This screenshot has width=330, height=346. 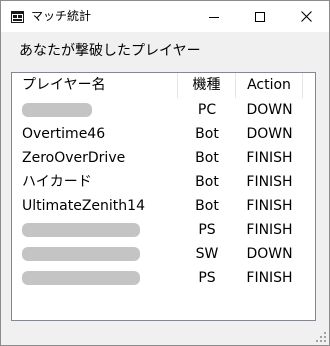 I want to click on table-row: UltimateZenith14 Bot FINISH, so click(x=163, y=206).